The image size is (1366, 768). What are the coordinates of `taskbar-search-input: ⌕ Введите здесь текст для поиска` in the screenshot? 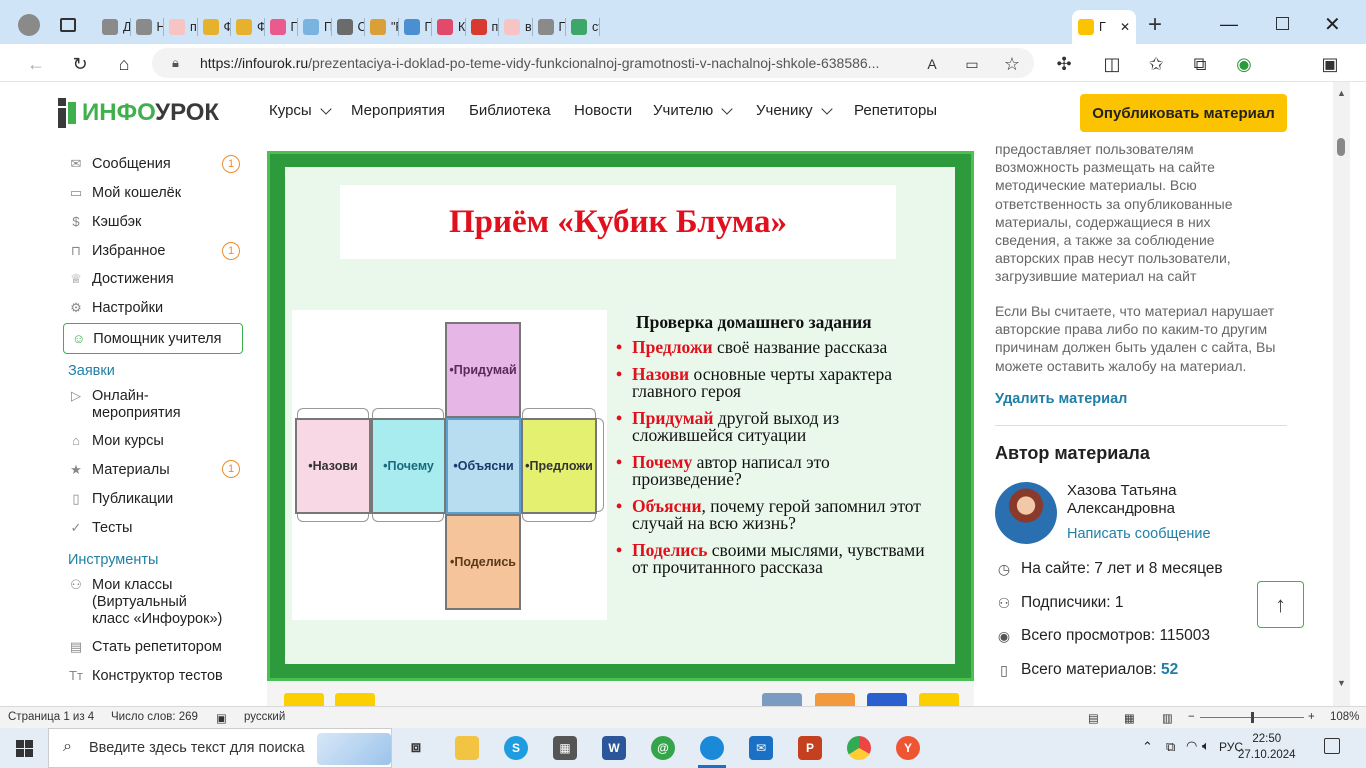 It's located at (220, 748).